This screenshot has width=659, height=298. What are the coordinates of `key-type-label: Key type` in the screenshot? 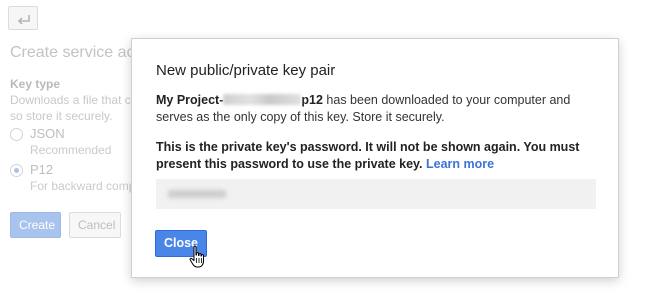 It's located at (35, 84).